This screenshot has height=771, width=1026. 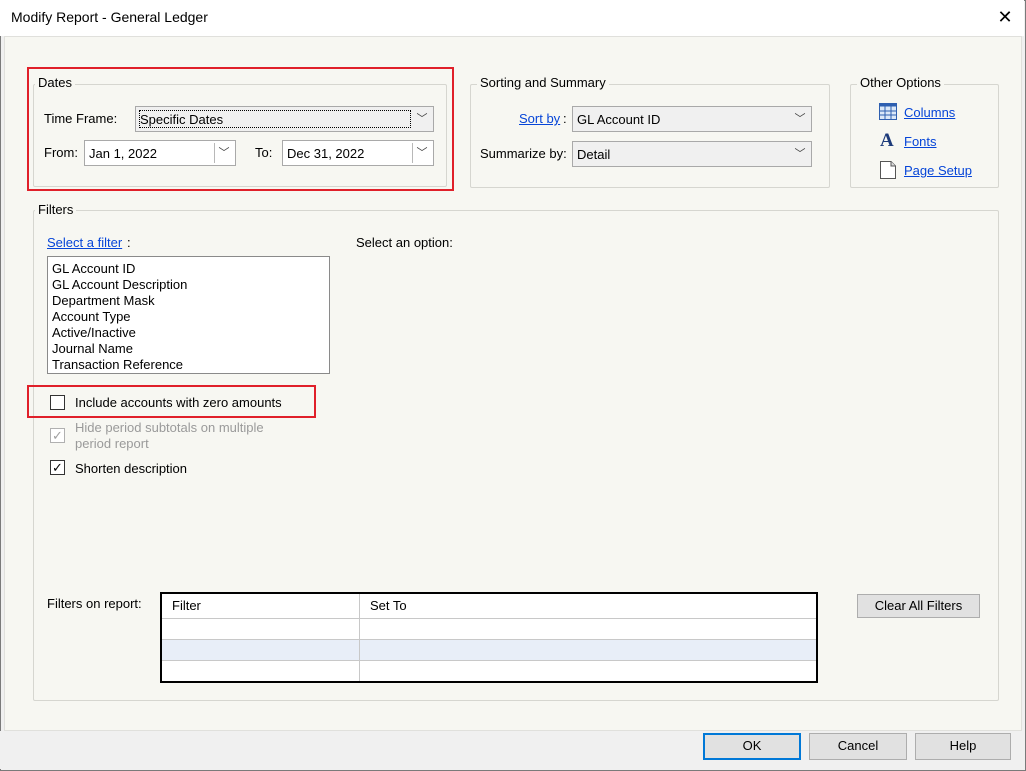 I want to click on list-item: Active/Inactive, so click(x=94, y=332).